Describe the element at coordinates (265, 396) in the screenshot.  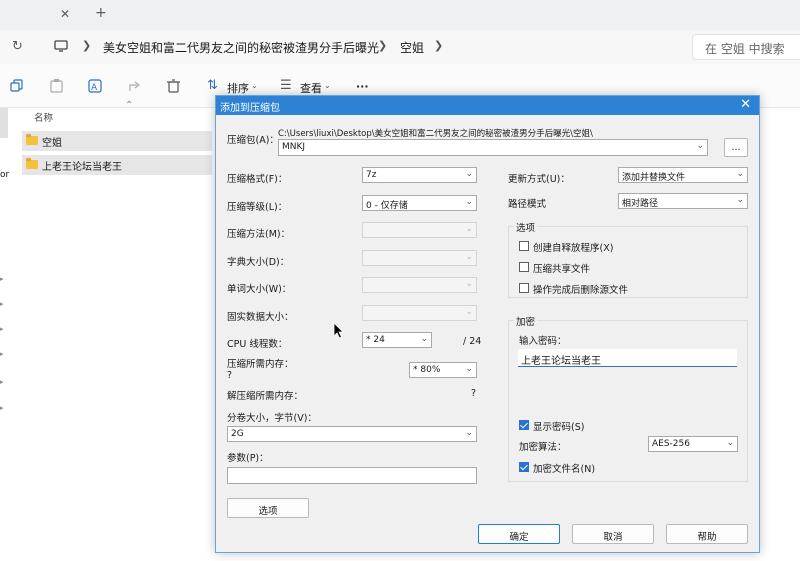
I see `mem-decomp-label: 解压缩所需内存：` at that location.